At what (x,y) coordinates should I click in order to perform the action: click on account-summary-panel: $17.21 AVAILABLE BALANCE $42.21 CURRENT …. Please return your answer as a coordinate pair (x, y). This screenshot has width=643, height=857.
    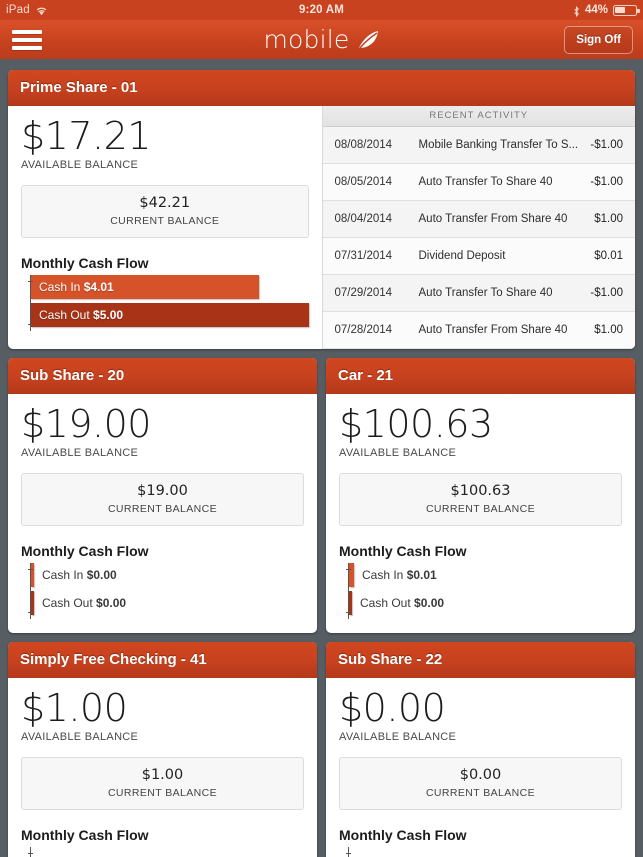
    Looking at the image, I should click on (165, 227).